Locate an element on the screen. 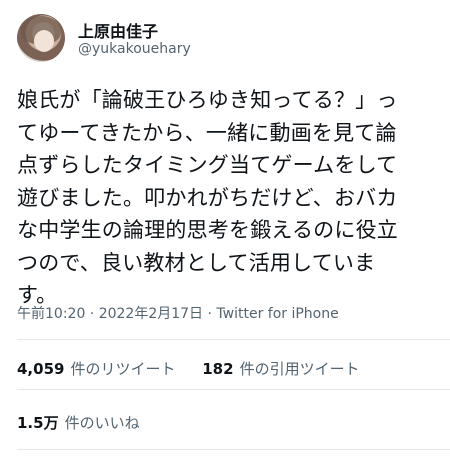 This screenshot has width=450, height=457. quote-tweets-stat: 182 件の引用ツイート is located at coordinates (280, 368).